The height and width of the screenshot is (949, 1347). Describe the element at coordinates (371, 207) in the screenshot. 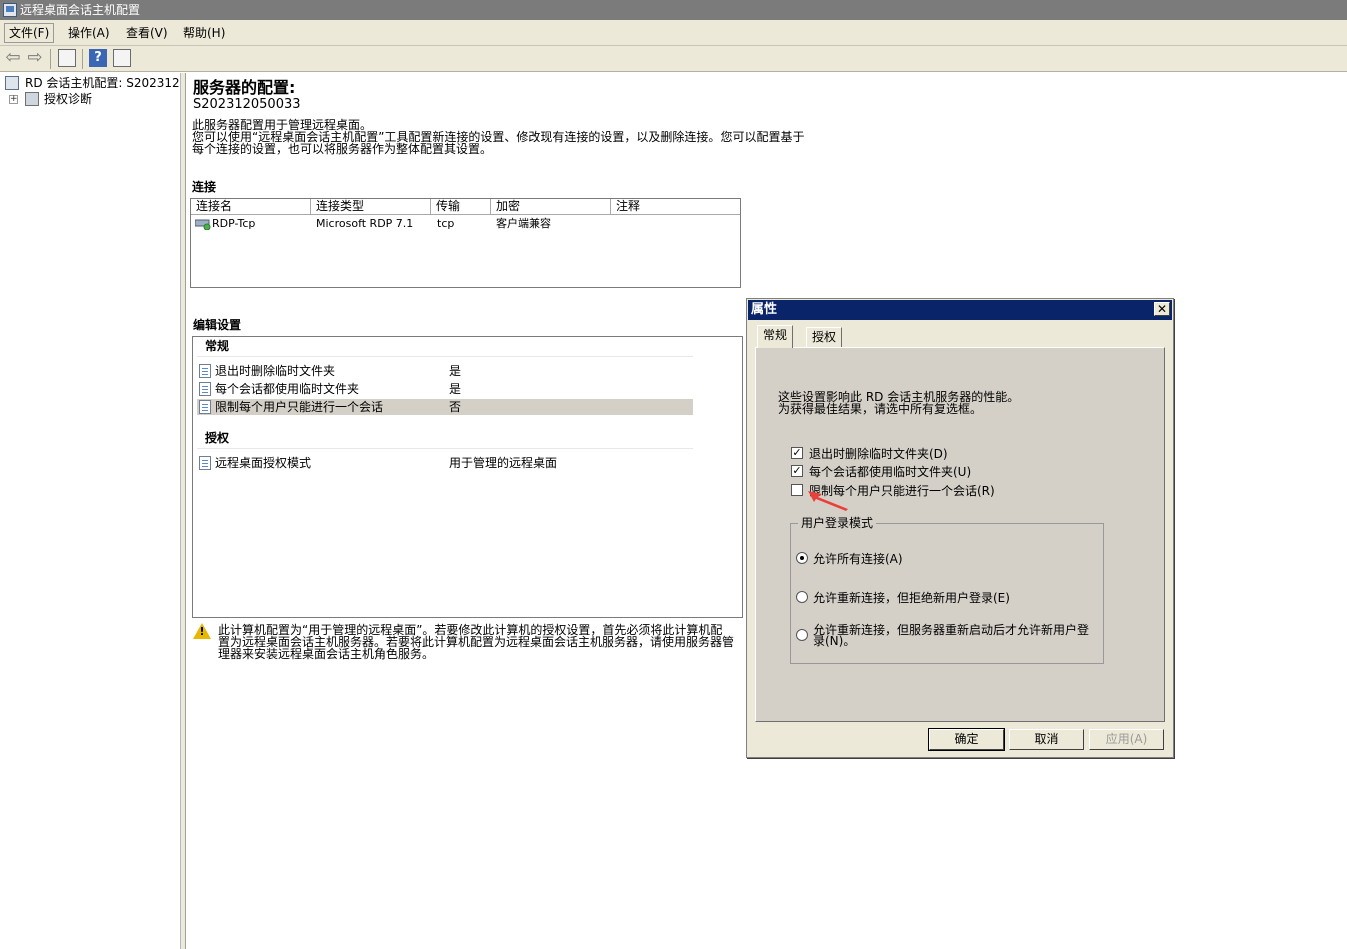

I see `column-header-type: 连接类型` at that location.